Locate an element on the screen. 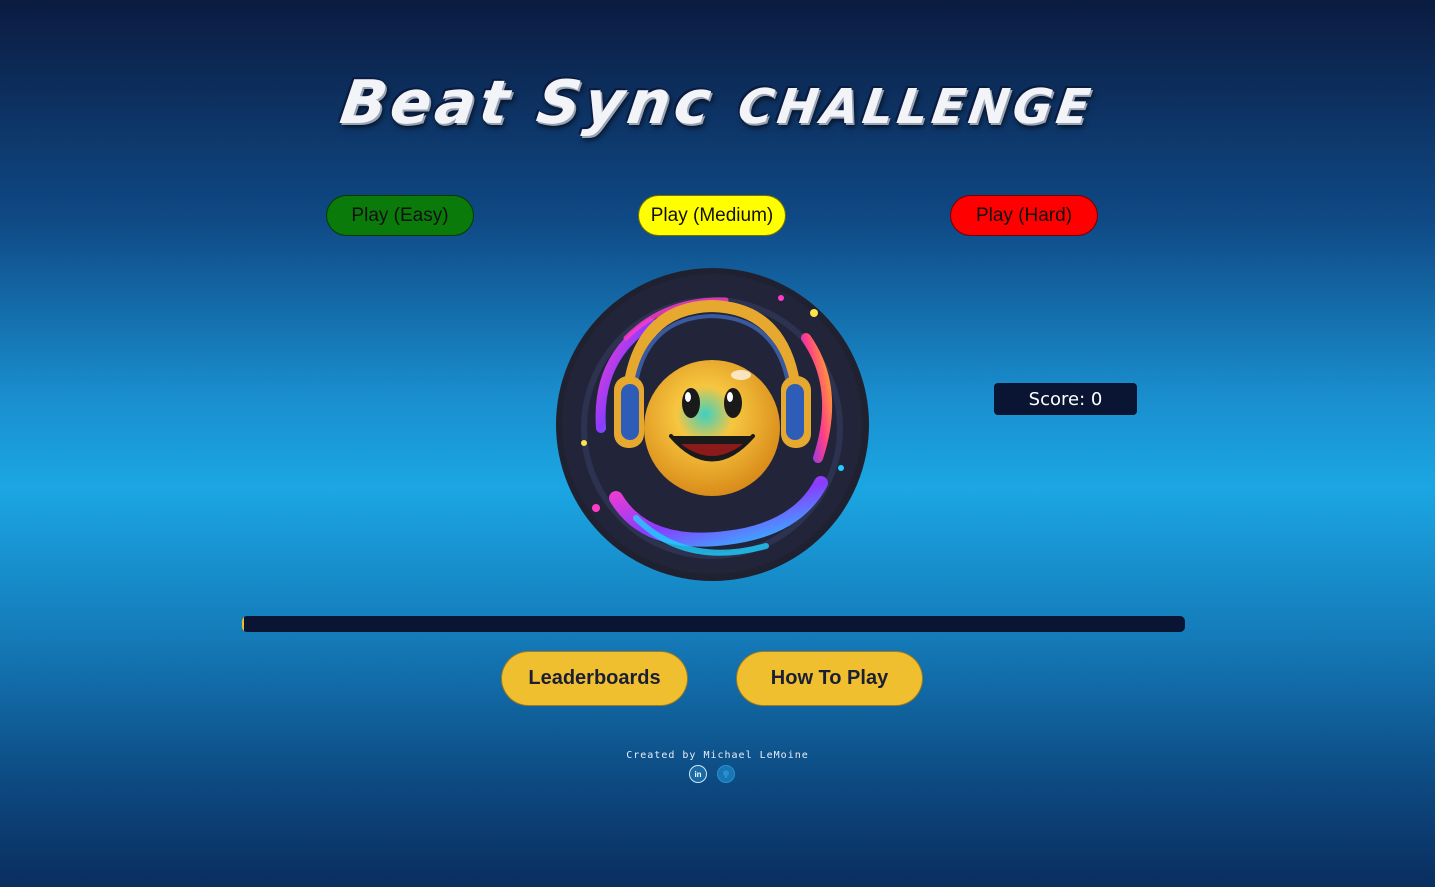  linkedin-icon: in is located at coordinates (698, 774).